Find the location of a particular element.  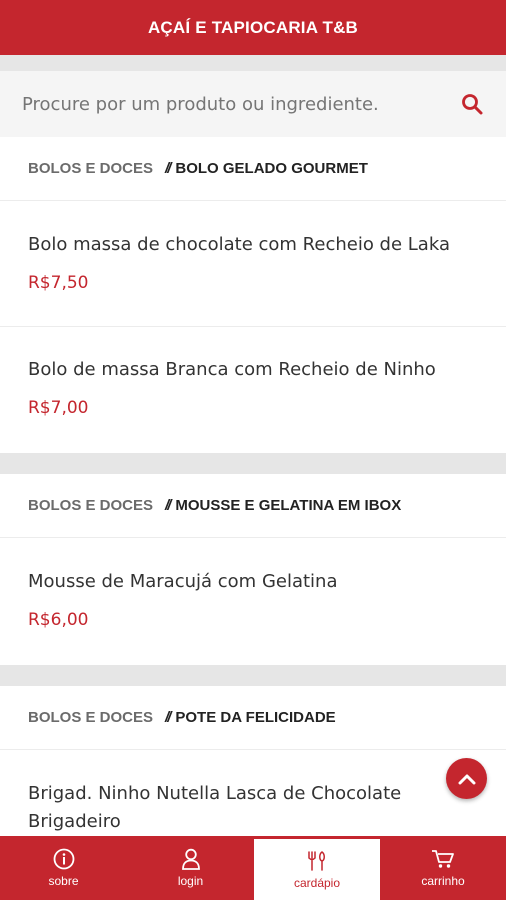

chevron-up-icon is located at coordinates (466, 779).